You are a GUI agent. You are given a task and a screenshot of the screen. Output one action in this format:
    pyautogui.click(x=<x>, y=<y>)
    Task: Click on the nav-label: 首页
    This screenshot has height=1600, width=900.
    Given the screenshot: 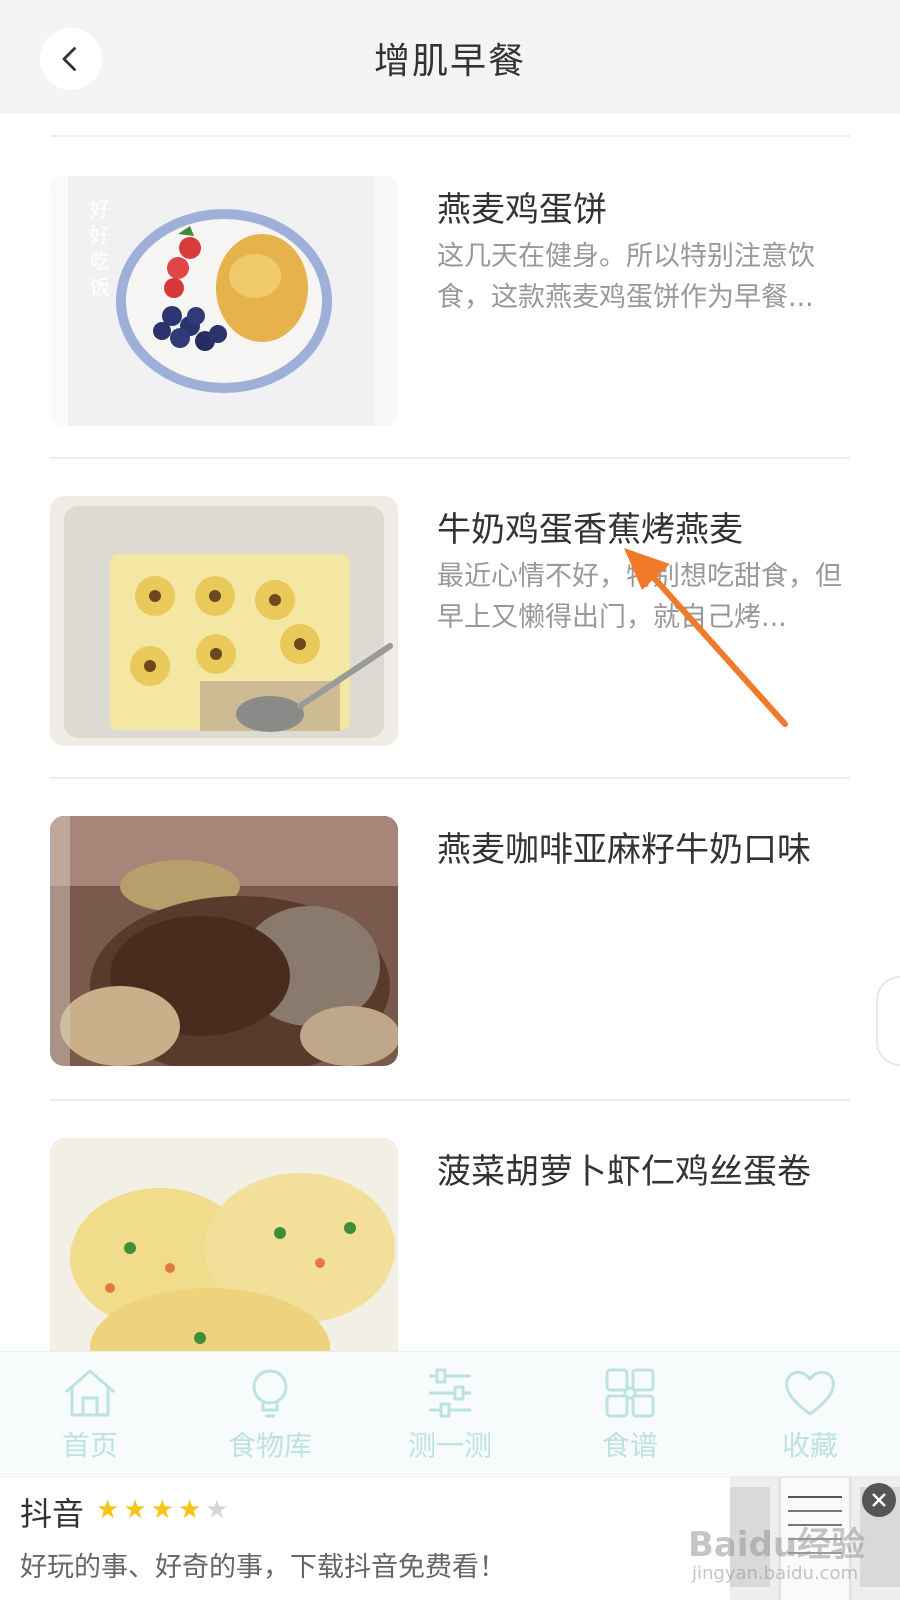 What is the action you would take?
    pyautogui.click(x=89, y=1445)
    